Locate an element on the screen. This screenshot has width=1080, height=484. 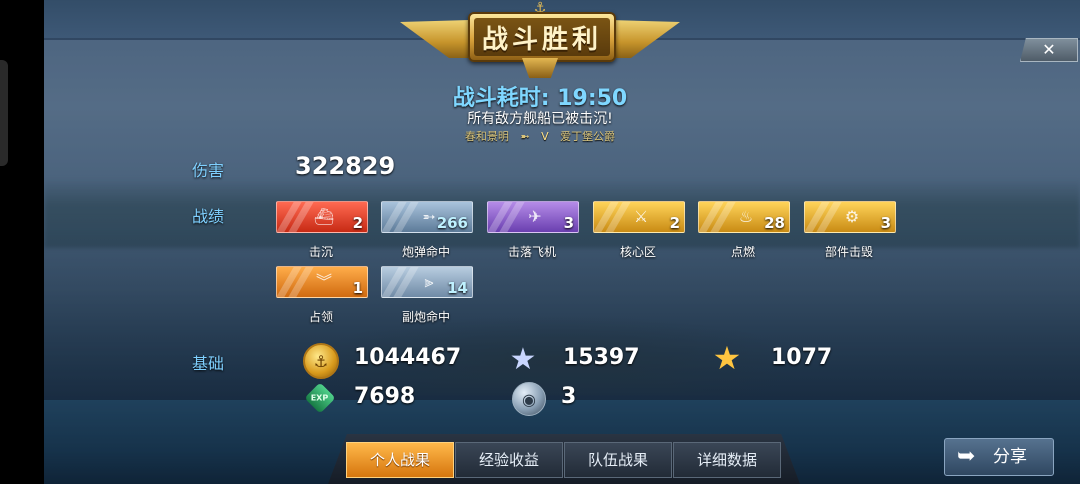
team-a-name: 春和景明 is located at coordinates (486, 136).